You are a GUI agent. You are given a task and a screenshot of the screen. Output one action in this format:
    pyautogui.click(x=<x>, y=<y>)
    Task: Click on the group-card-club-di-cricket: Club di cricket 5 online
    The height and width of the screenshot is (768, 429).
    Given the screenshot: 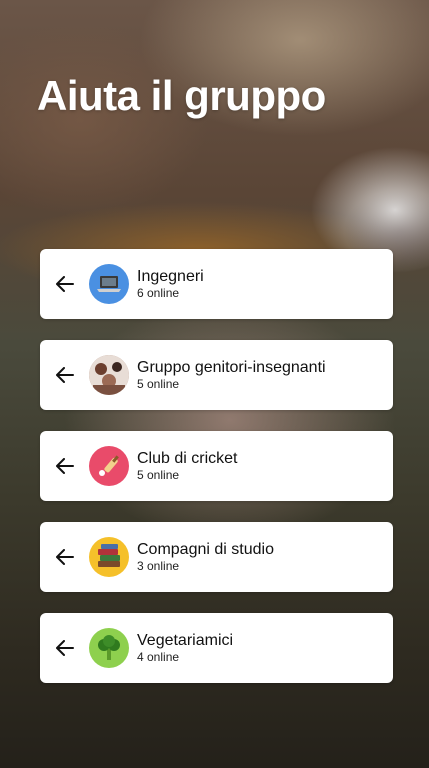 What is the action you would take?
    pyautogui.click(x=216, y=466)
    